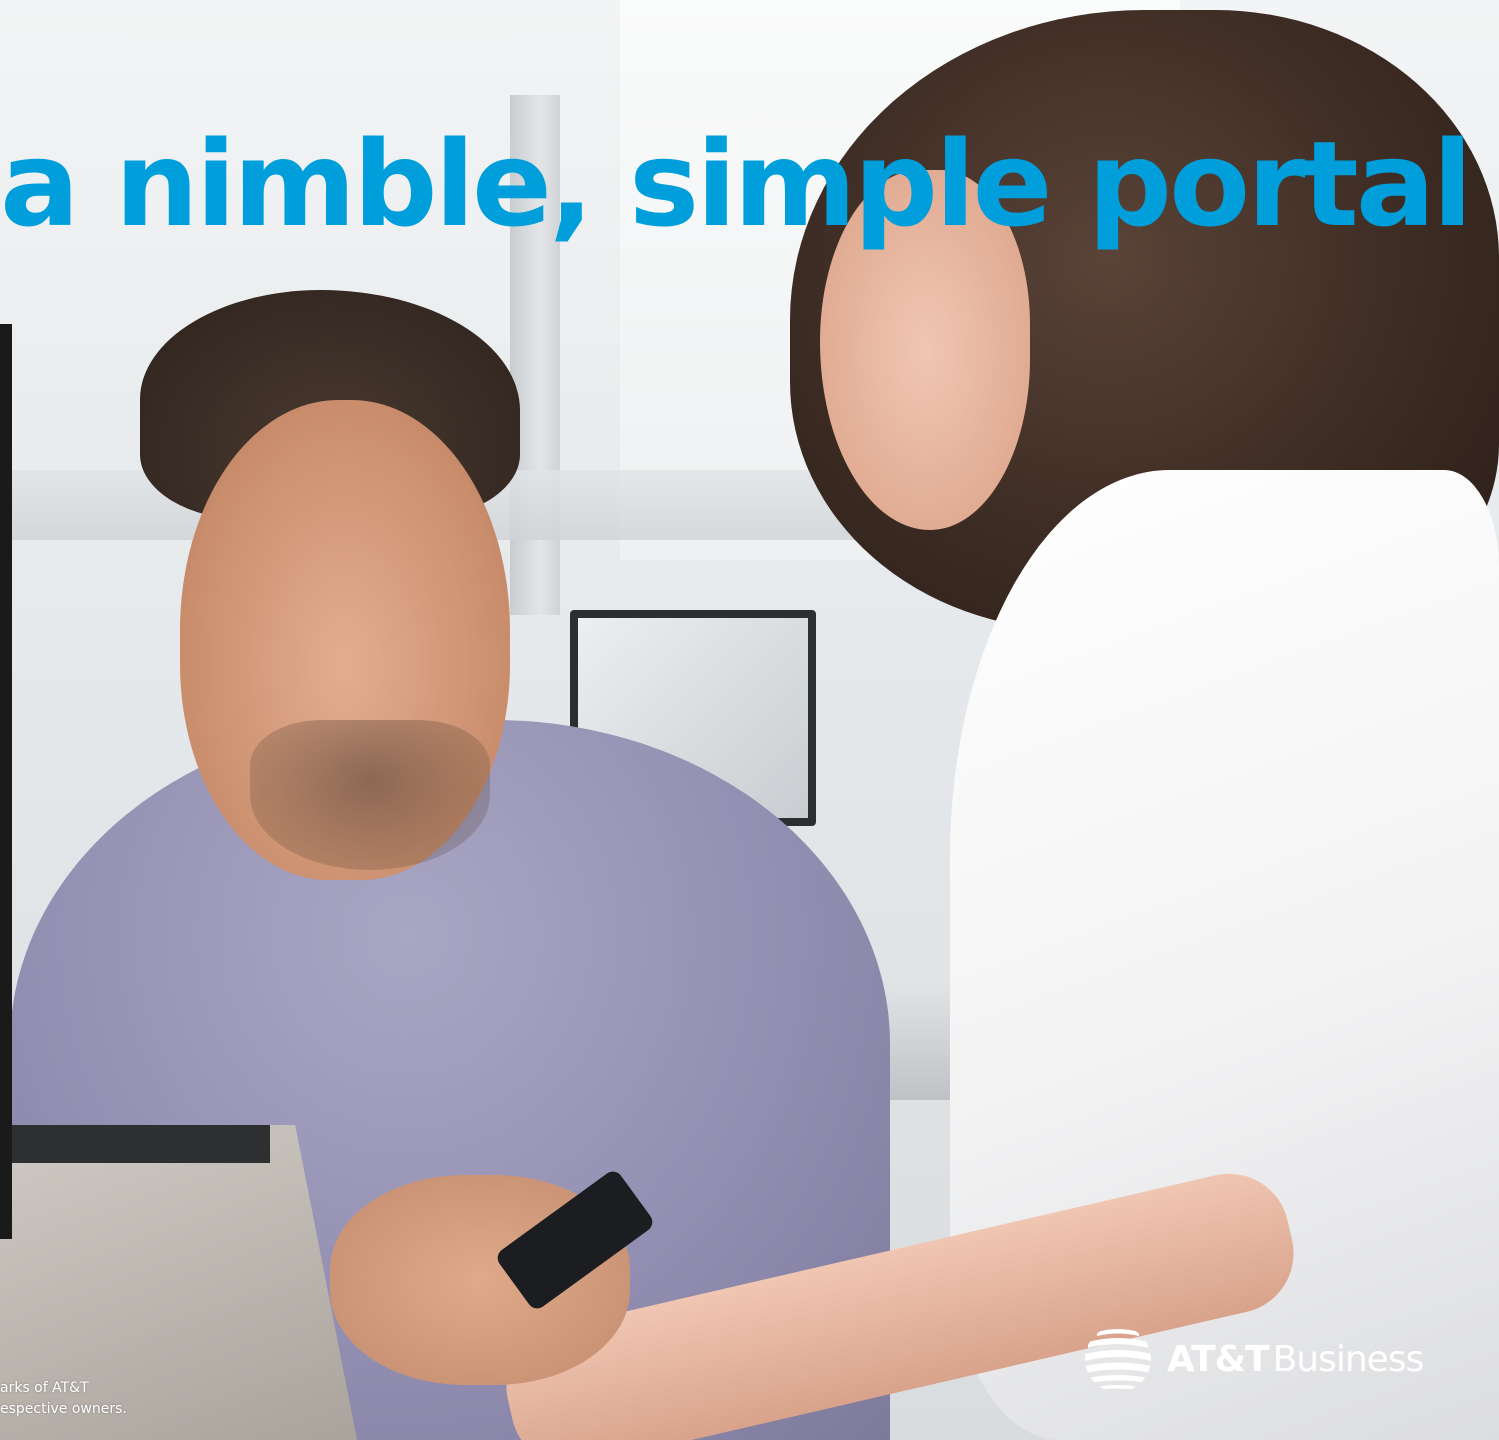  I want to click on legal-footnote: arks of AT&T espective owners., so click(150, 1399).